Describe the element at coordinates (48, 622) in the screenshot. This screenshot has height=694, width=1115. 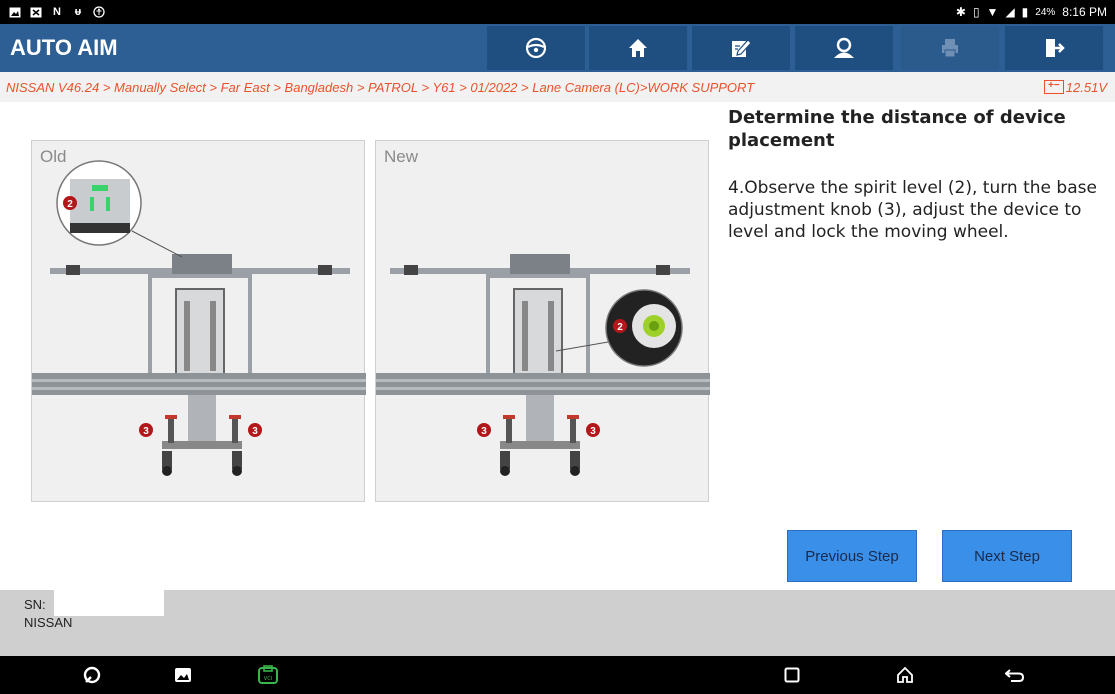
I see `vehicle-make: NISSAN` at that location.